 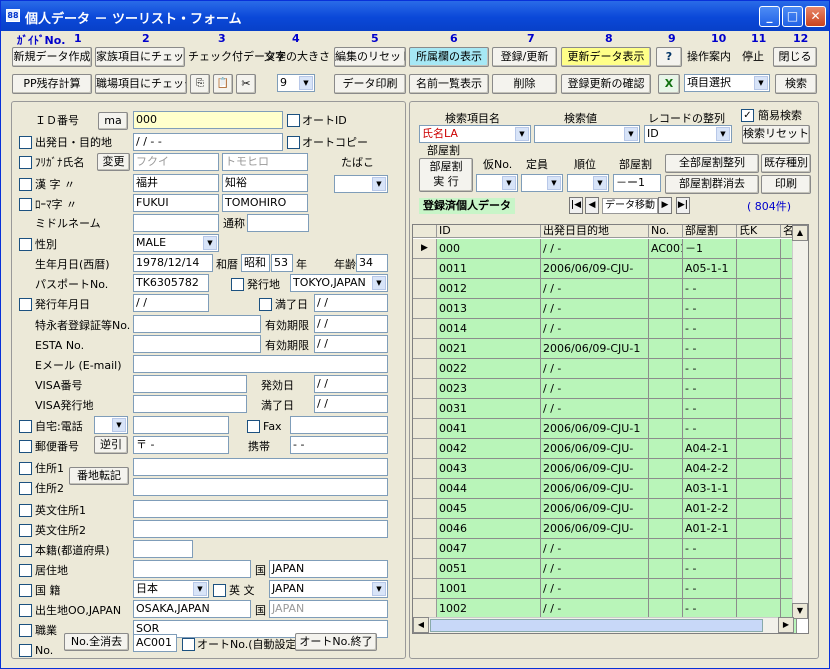 I want to click on grid-cell: 0051, so click(x=489, y=569).